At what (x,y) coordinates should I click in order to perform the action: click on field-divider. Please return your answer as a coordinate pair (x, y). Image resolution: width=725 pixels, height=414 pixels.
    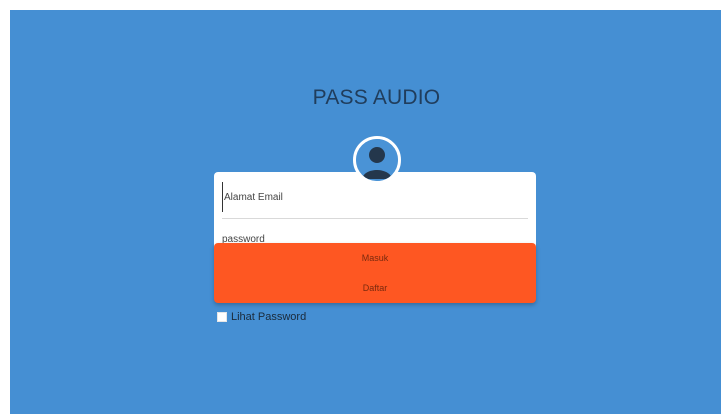
    Looking at the image, I should click on (375, 218).